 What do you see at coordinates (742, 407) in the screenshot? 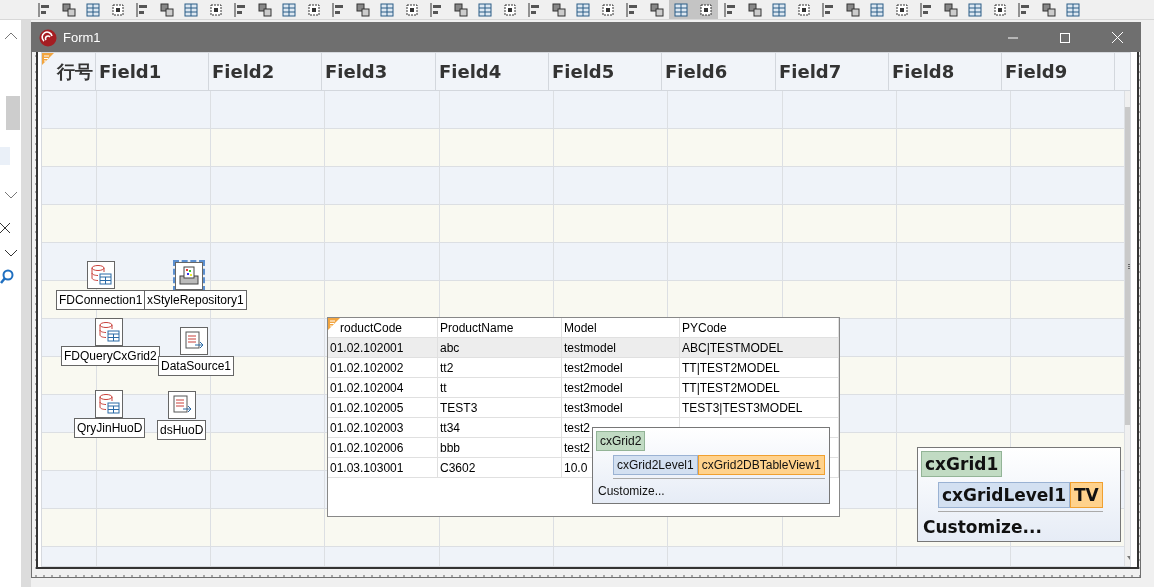
I see `table-cell: TEST3|TEST3MODEL` at bounding box center [742, 407].